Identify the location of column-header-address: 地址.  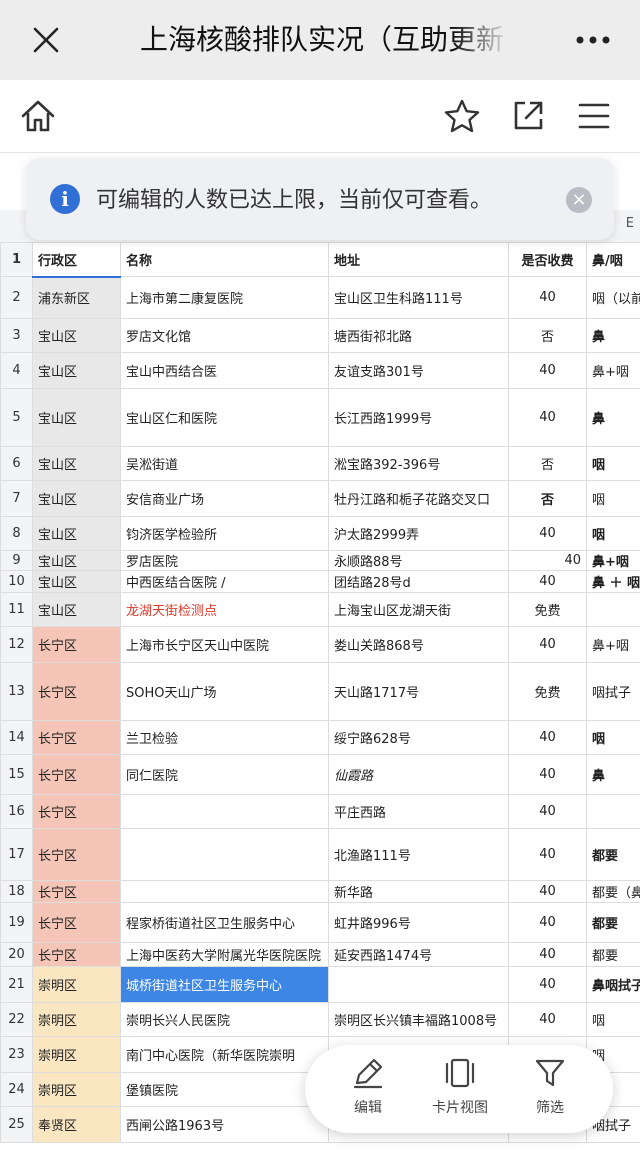
(418, 259).